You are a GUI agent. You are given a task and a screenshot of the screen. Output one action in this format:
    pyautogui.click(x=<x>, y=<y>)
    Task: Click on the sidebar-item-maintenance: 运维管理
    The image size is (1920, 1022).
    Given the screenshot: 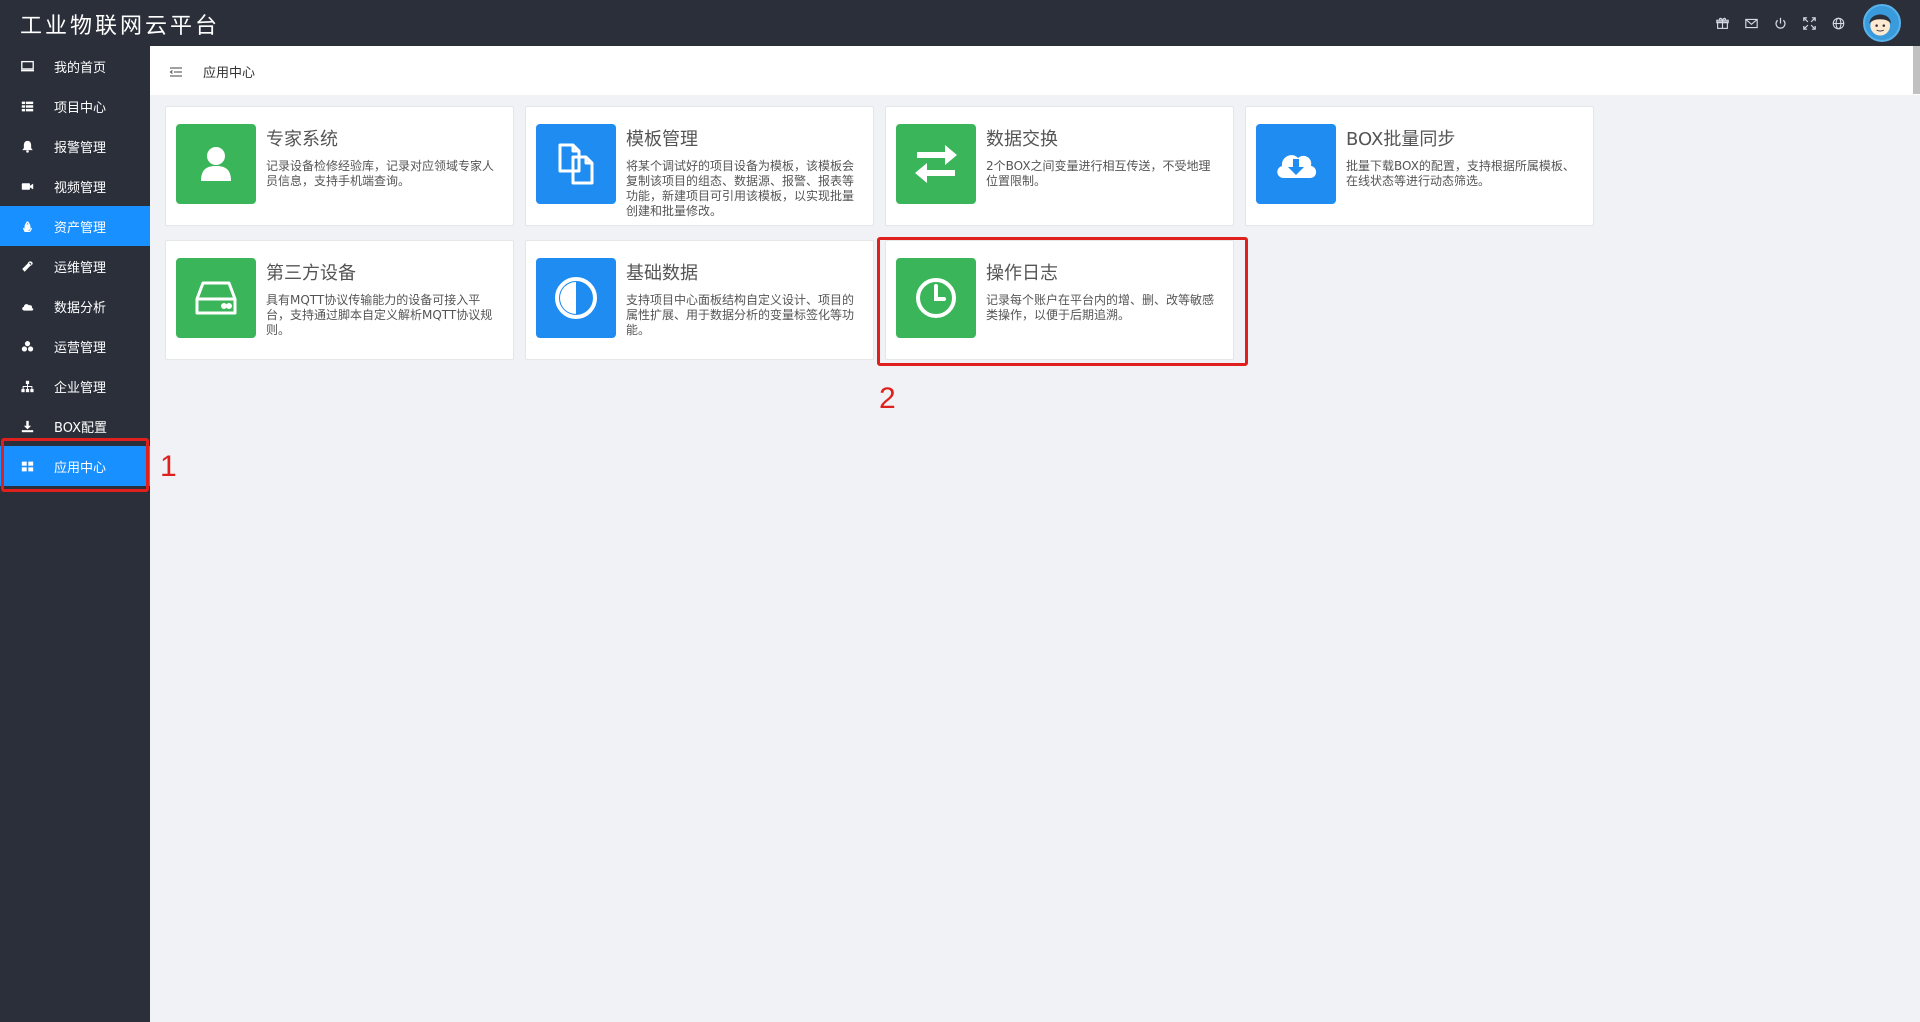 What is the action you would take?
    pyautogui.click(x=75, y=266)
    